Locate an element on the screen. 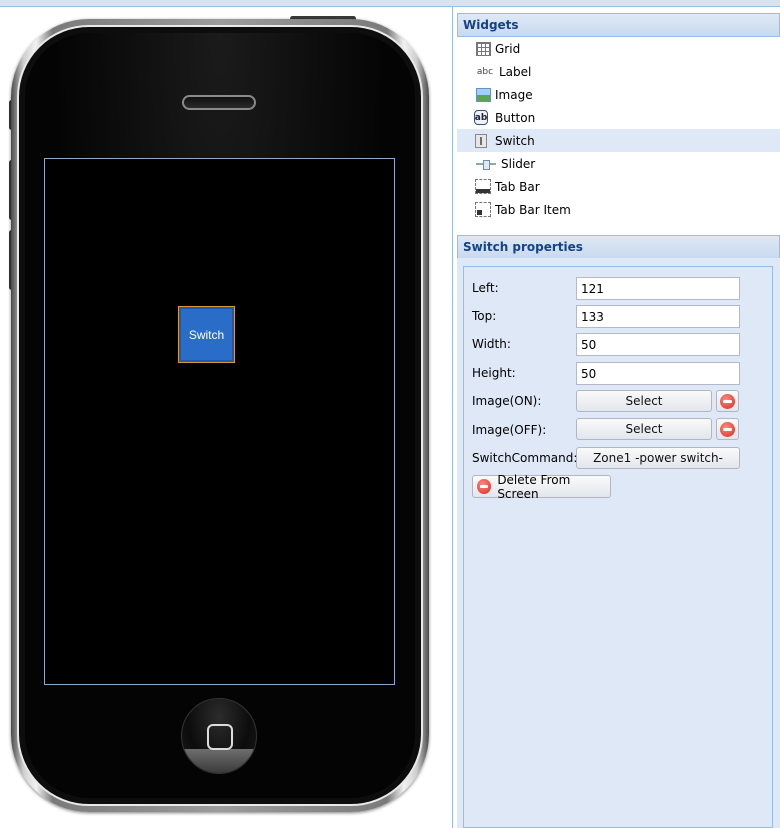 This screenshot has width=780, height=828. image-off-label: Image(OFF): is located at coordinates (509, 430).